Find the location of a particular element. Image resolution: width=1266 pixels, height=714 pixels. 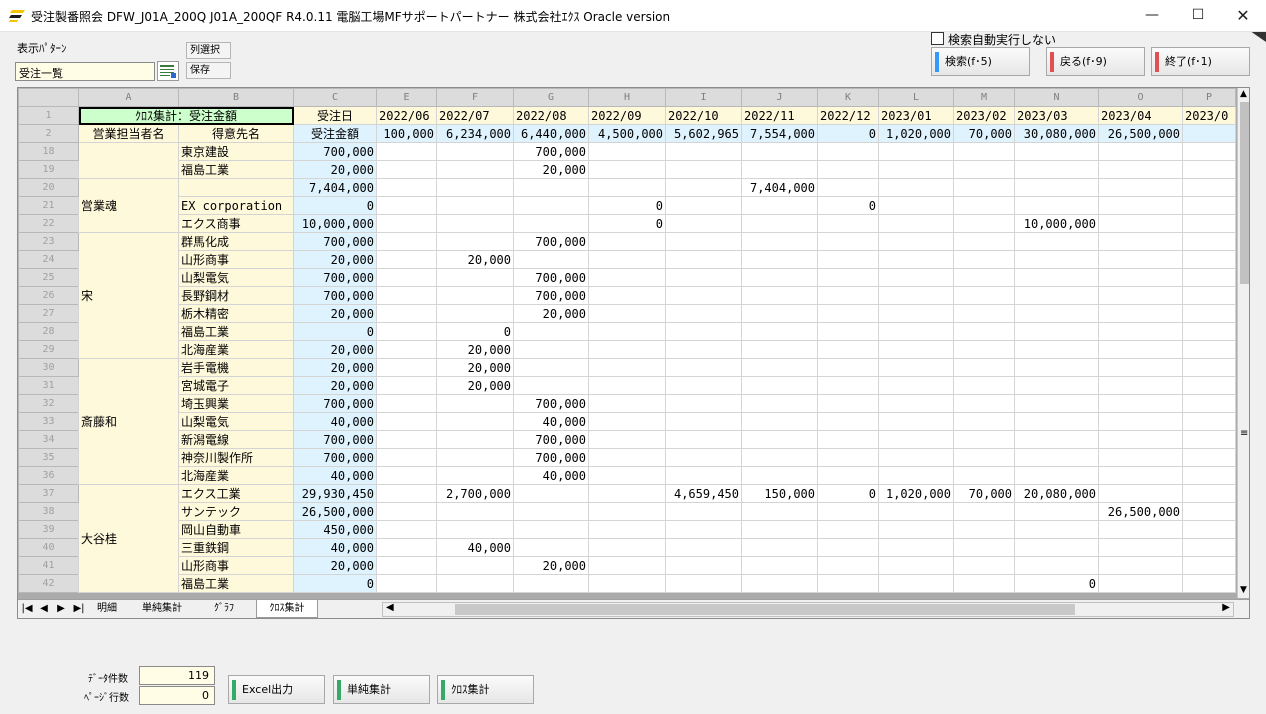

customer-cell: 山形商事 is located at coordinates (236, 565).